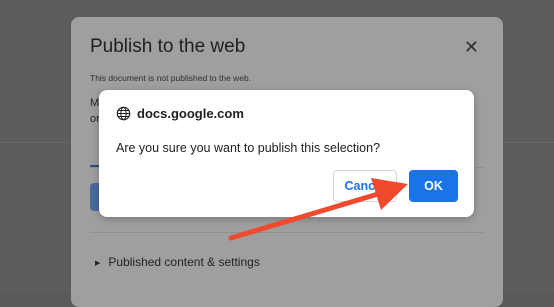 This screenshot has height=307, width=554. I want to click on published-content-settings-toggle: ▶ Published content & settings, so click(177, 262).